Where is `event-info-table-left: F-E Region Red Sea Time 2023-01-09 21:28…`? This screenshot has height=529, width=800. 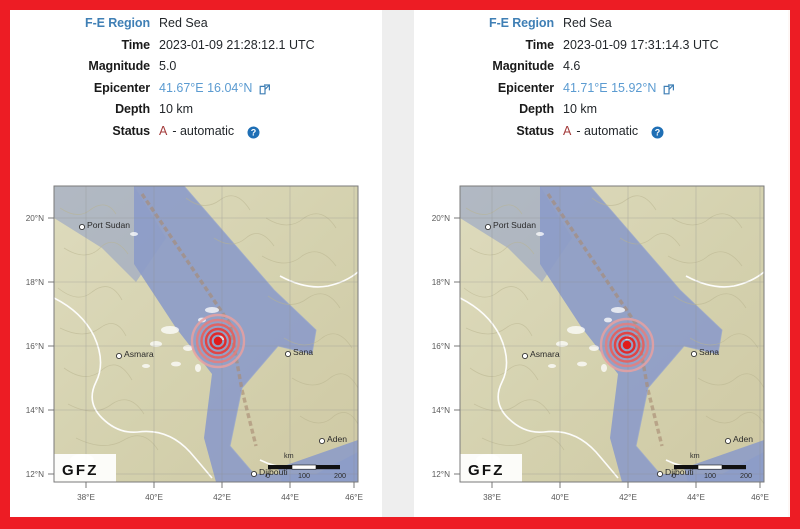 event-info-table-left: F-E Region Red Sea Time 2023-01-09 21:28… is located at coordinates (196, 80).